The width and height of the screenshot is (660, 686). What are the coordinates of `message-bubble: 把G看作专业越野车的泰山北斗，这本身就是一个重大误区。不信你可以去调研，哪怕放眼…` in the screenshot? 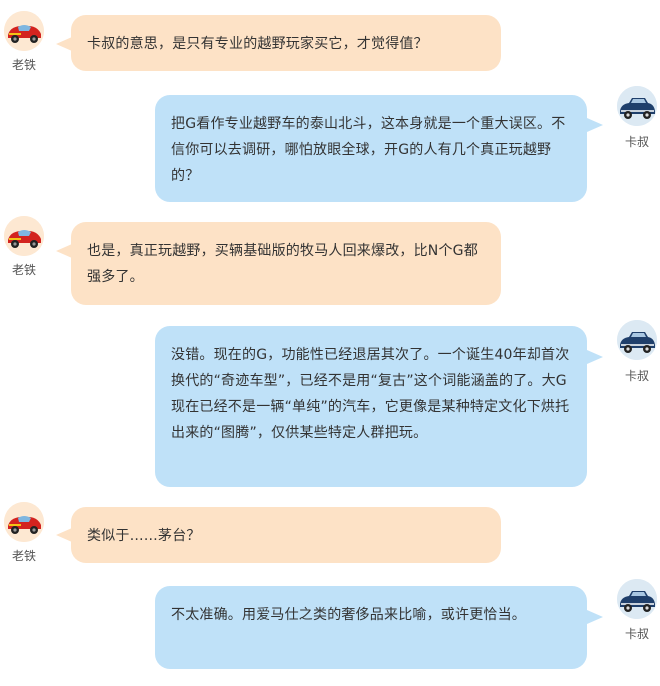 It's located at (371, 148).